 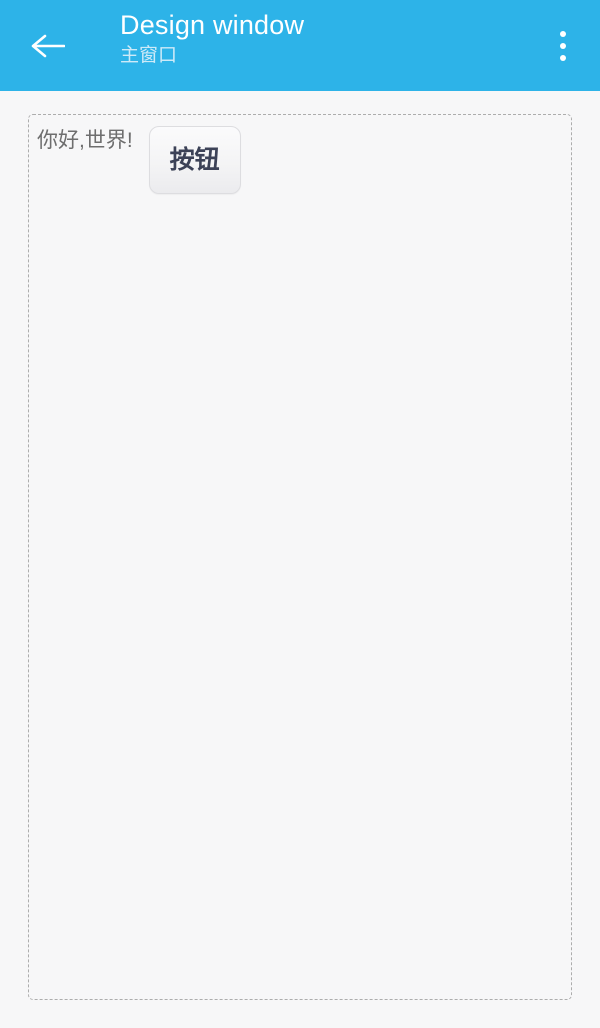 I want to click on arrow-left-icon, so click(x=48, y=46).